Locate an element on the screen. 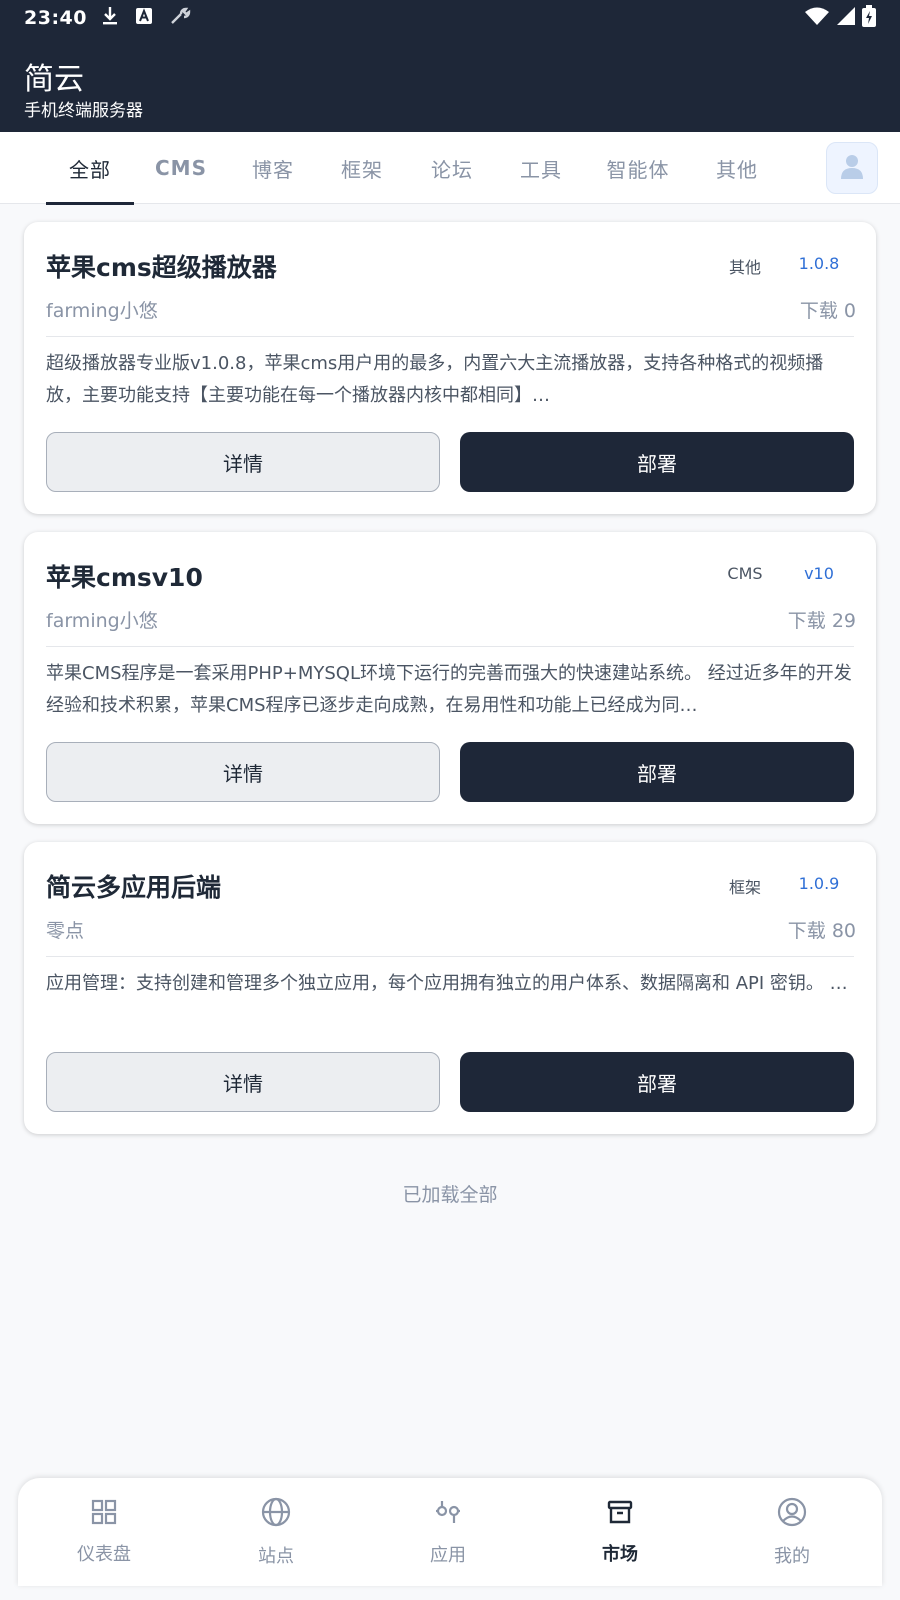 The image size is (900, 1600). nav-item-apps: 应用 is located at coordinates (448, 1532).